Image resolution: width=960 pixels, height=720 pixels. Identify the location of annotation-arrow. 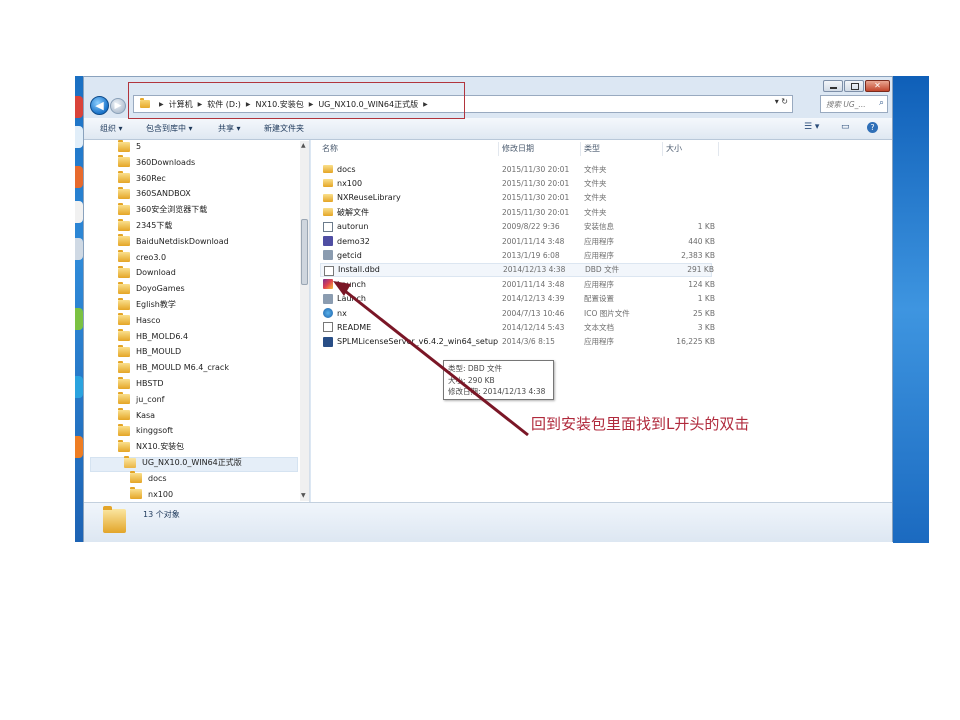
(431, 359).